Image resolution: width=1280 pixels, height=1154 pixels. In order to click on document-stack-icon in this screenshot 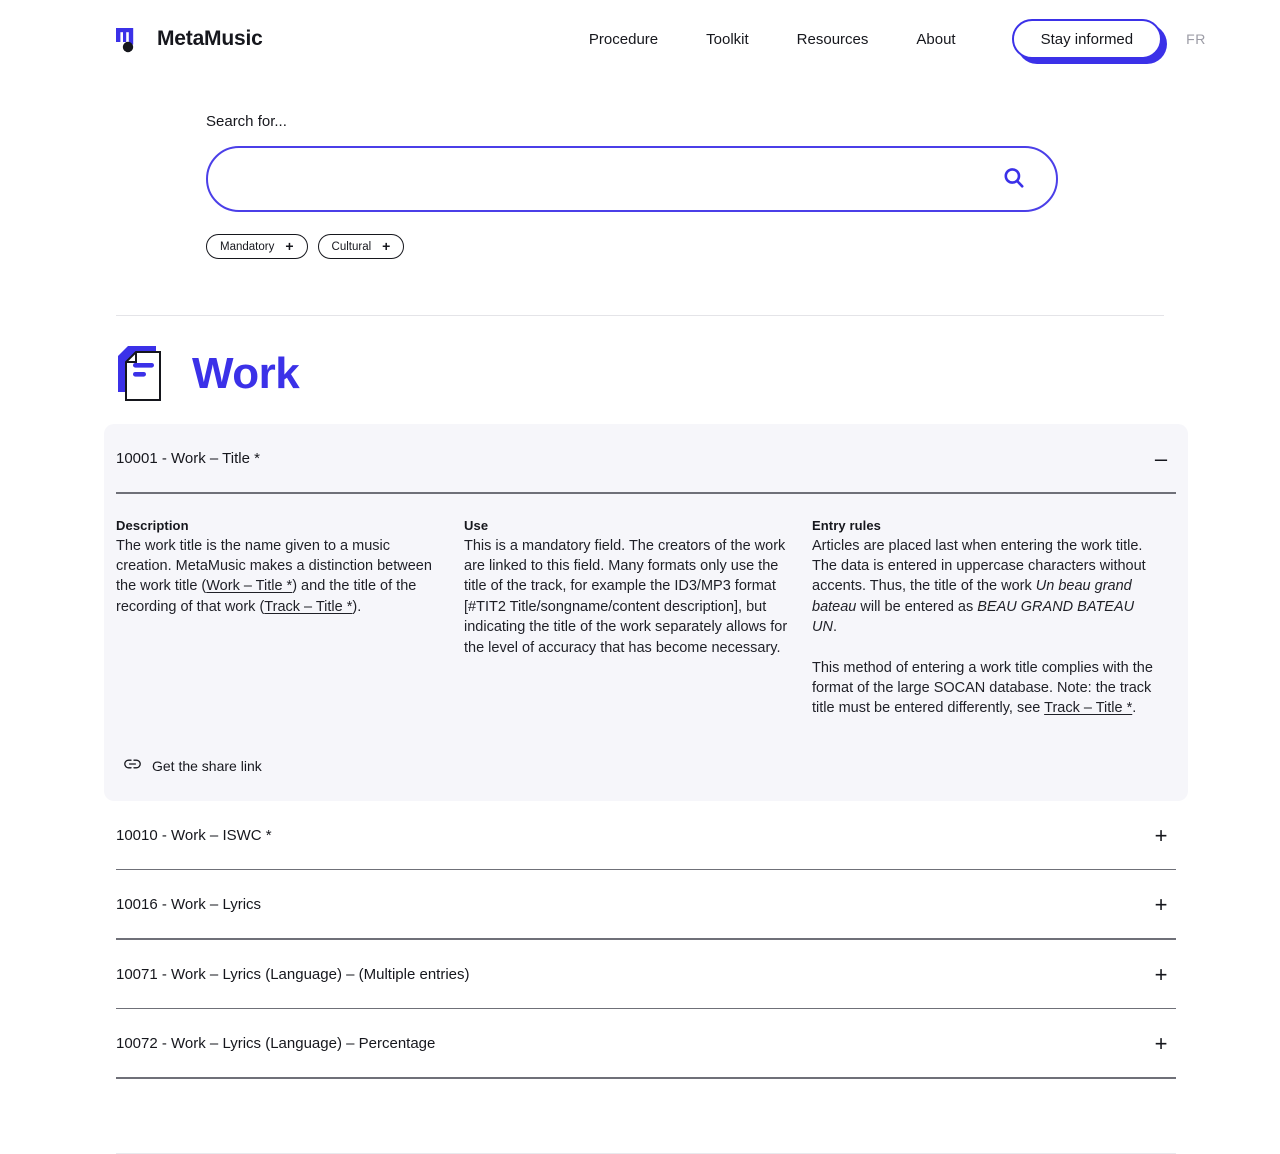, I will do `click(142, 374)`.